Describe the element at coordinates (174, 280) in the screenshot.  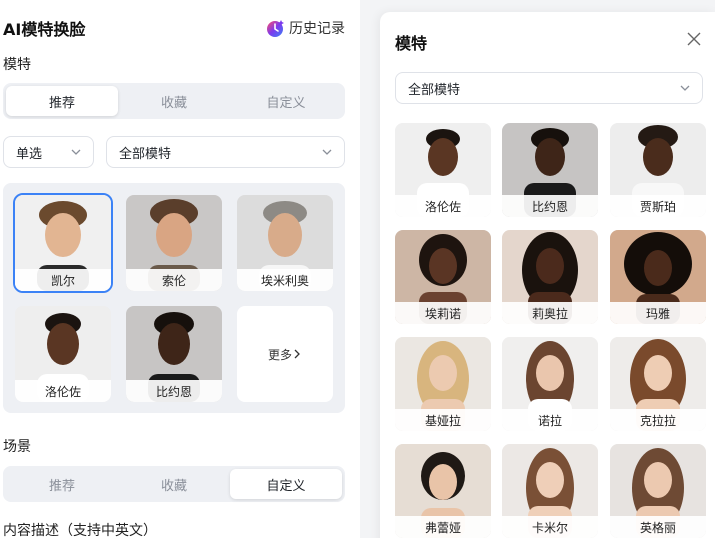
I see `model-name: 索伦` at that location.